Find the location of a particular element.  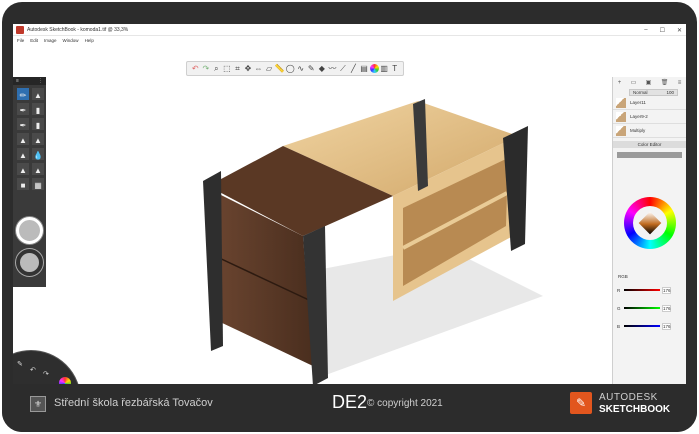

school-logo-icon: ⚜ is located at coordinates (38, 404).